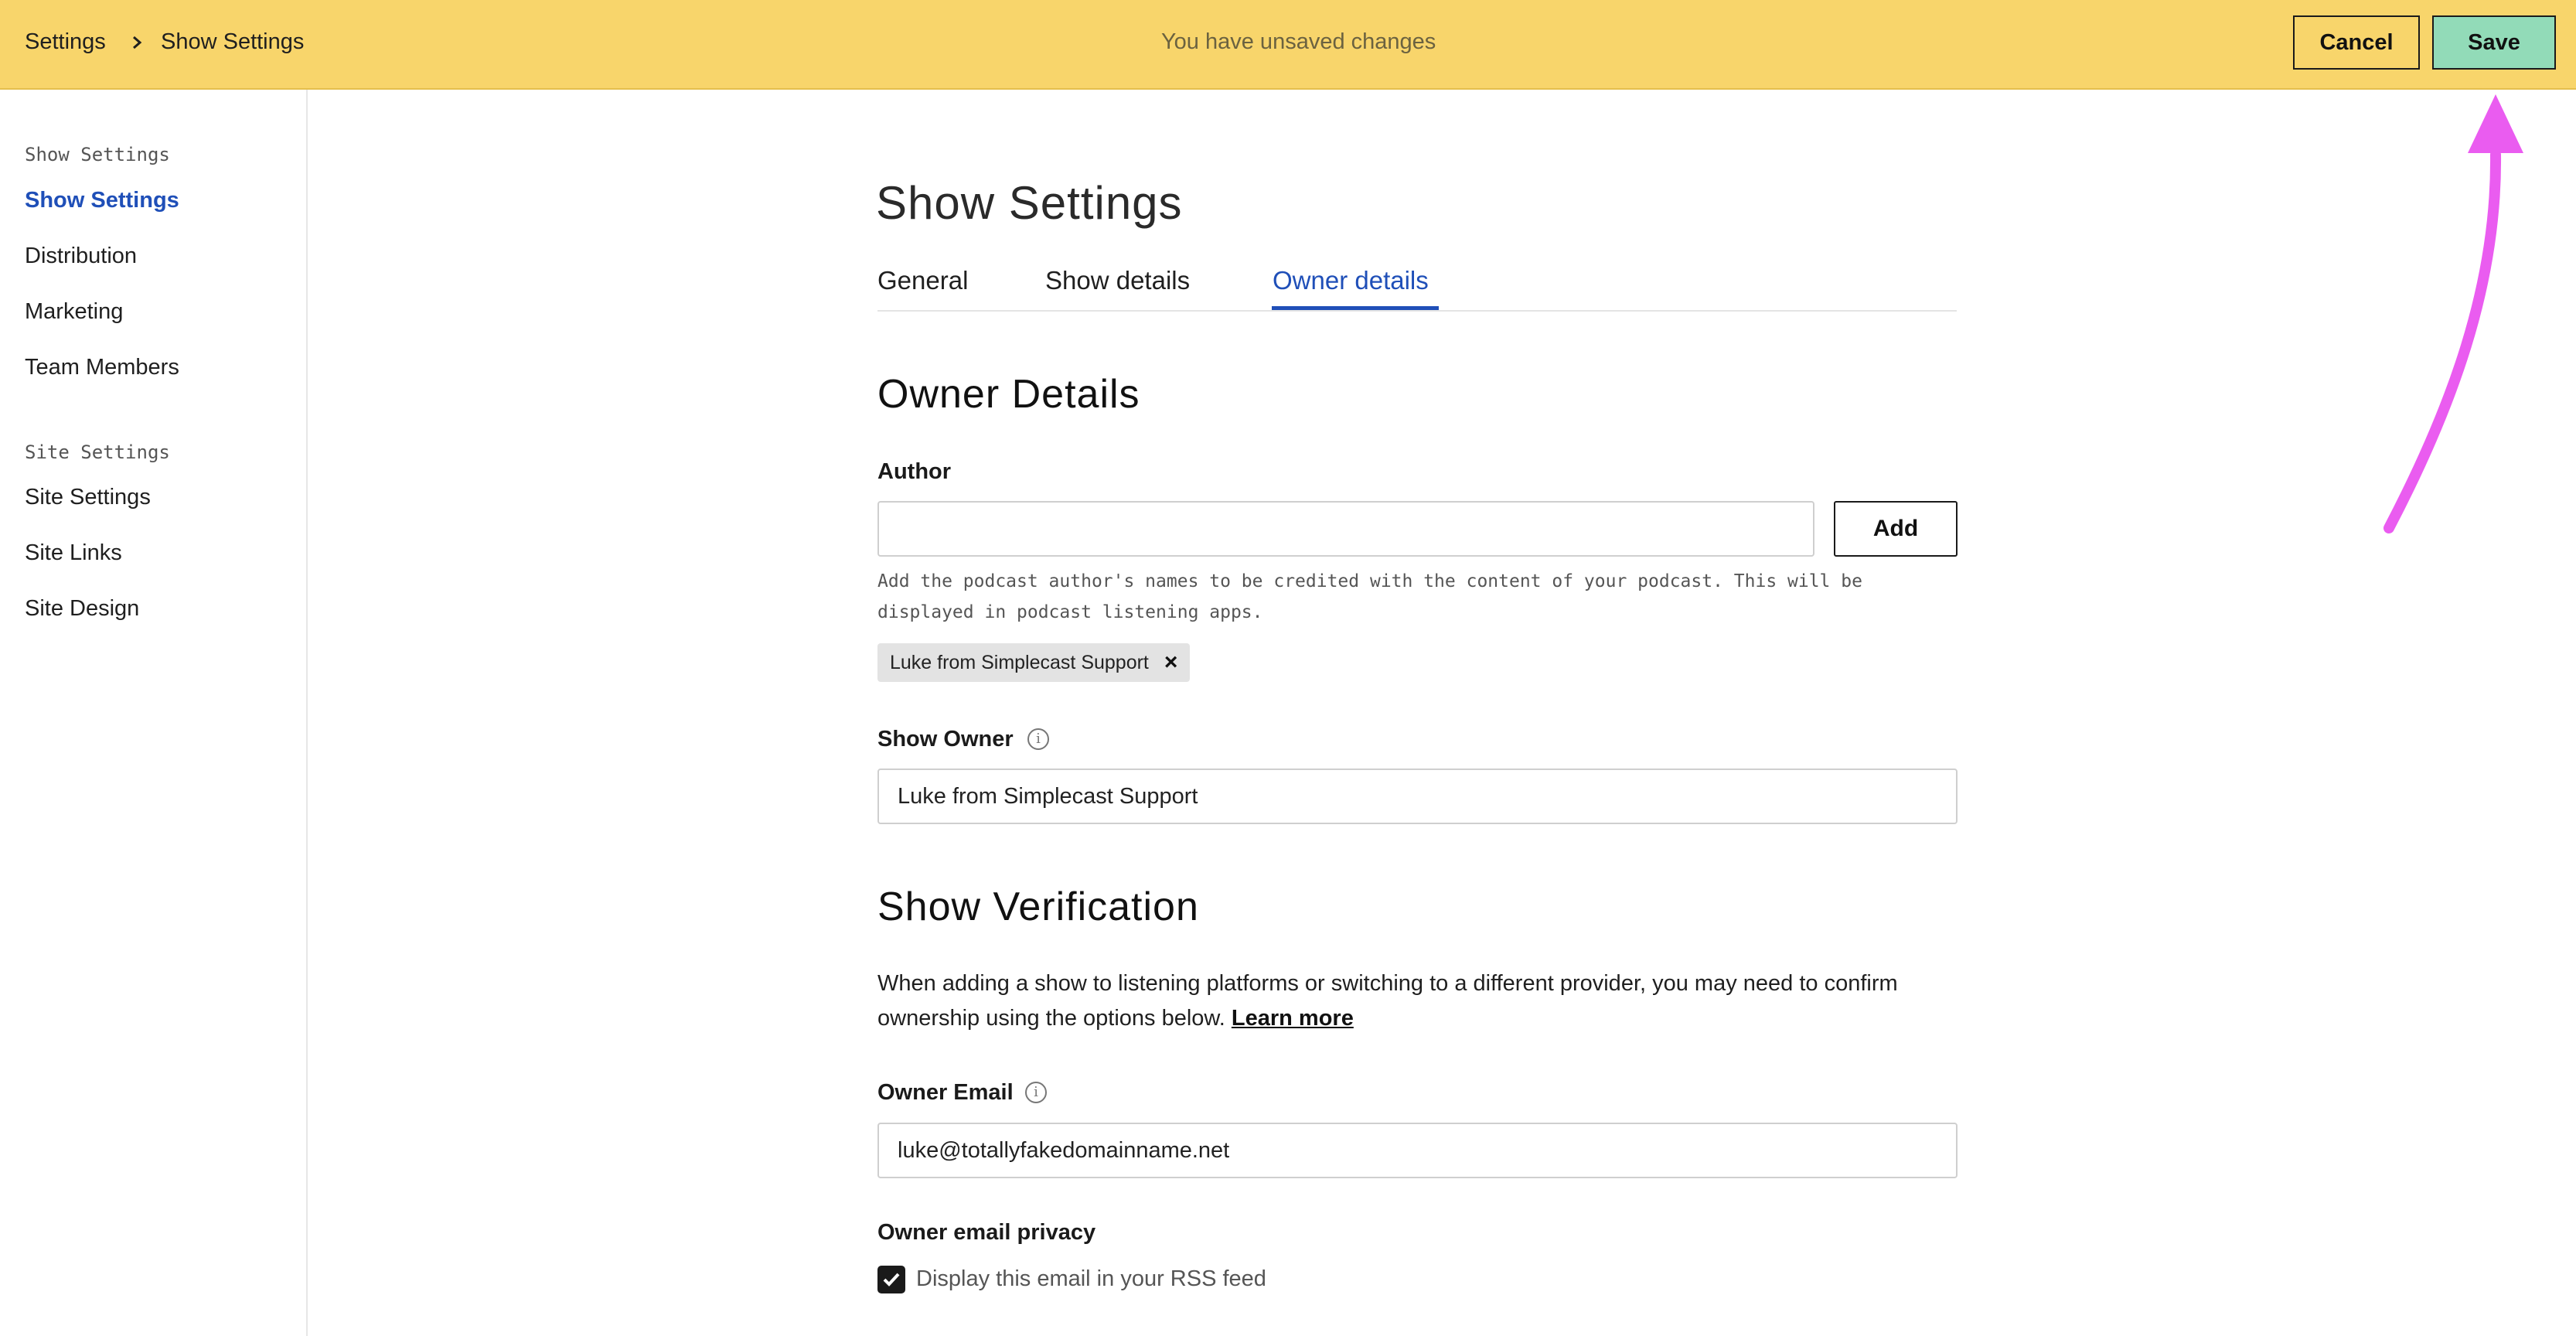  What do you see at coordinates (1298, 41) in the screenshot?
I see `unsaved-changes-status: You have unsaved changes` at bounding box center [1298, 41].